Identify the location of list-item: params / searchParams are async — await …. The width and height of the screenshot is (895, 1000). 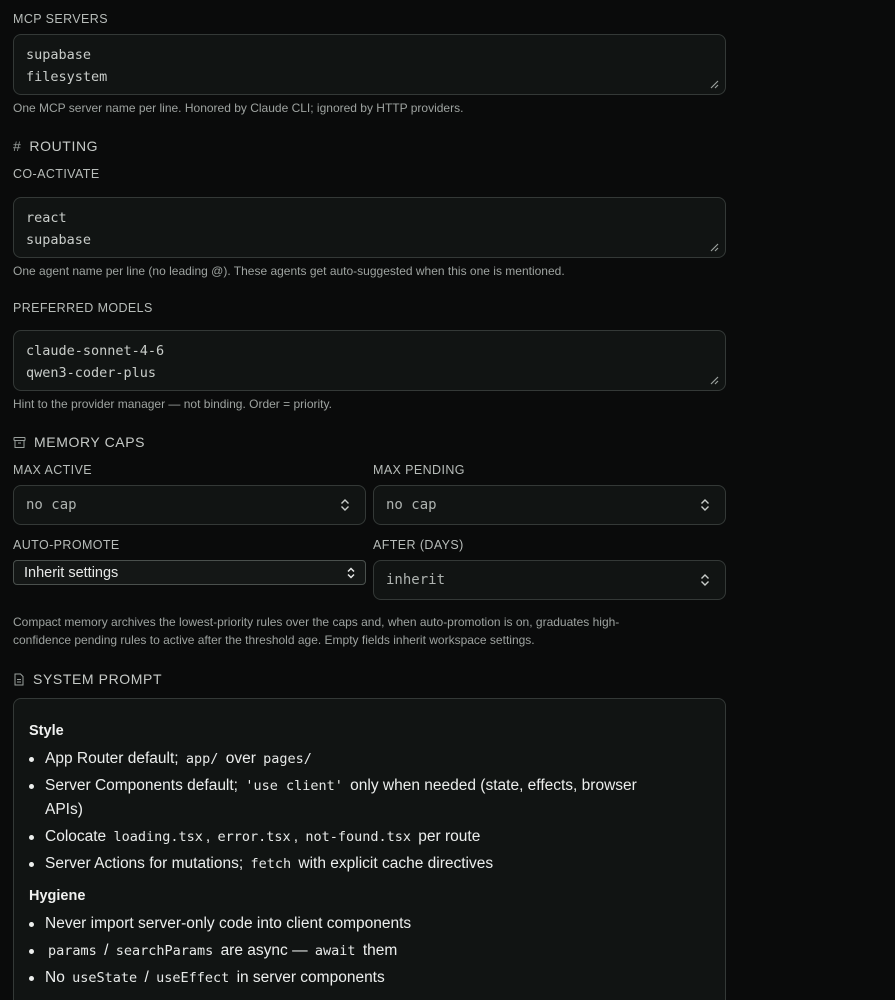
(369, 951).